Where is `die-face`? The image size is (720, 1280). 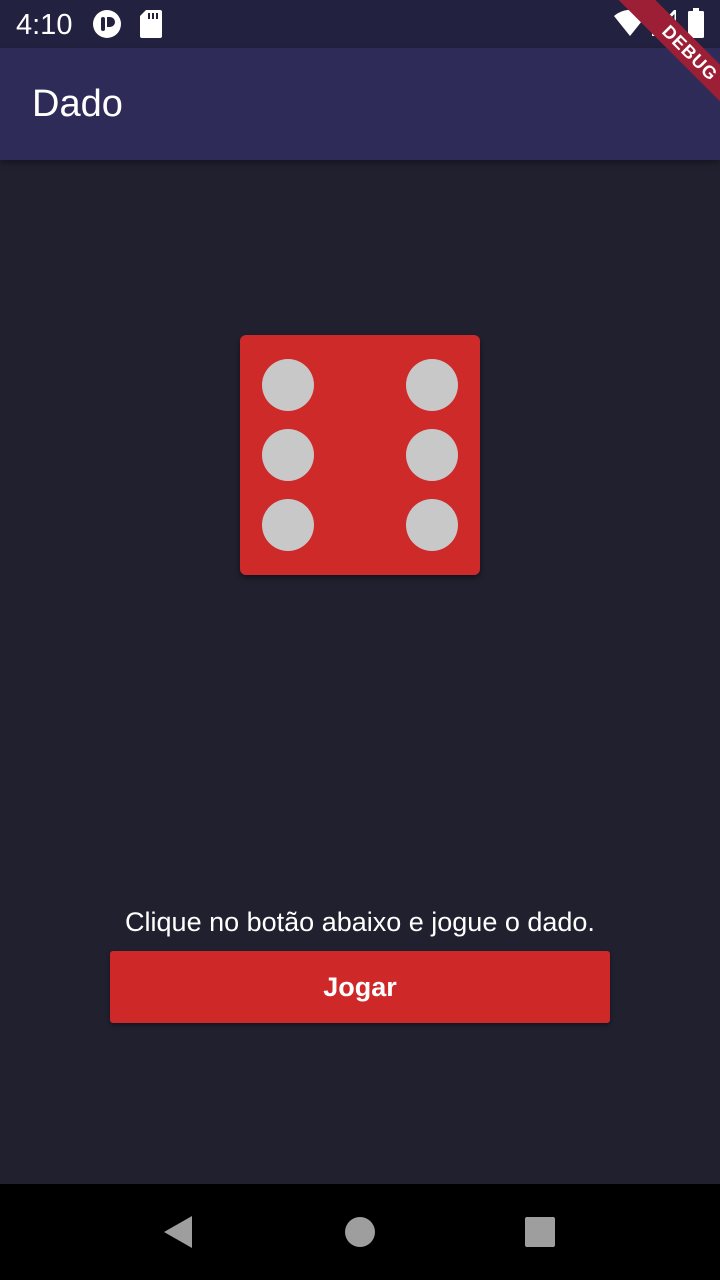 die-face is located at coordinates (360, 455).